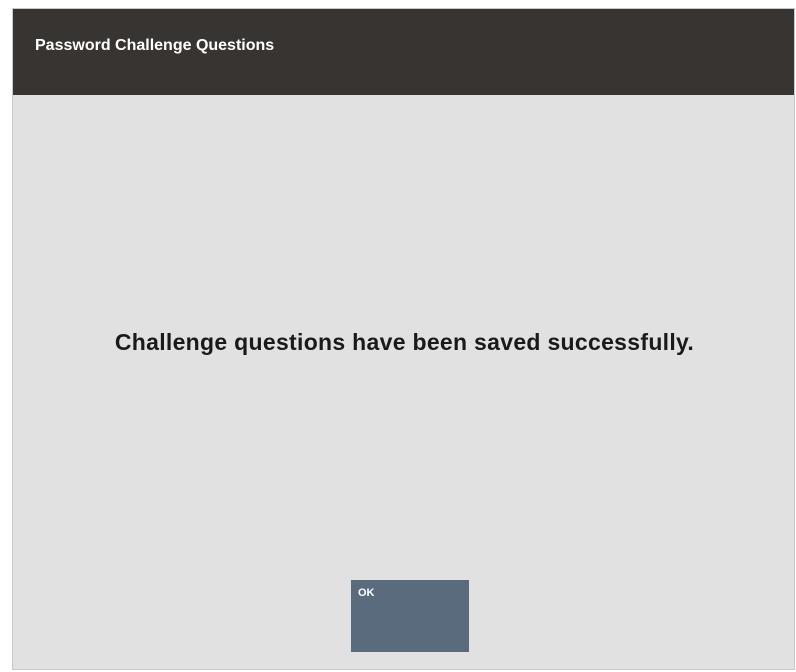 This screenshot has height=672, width=796. What do you see at coordinates (155, 45) in the screenshot?
I see `dialog-title: Password Challenge Questions` at bounding box center [155, 45].